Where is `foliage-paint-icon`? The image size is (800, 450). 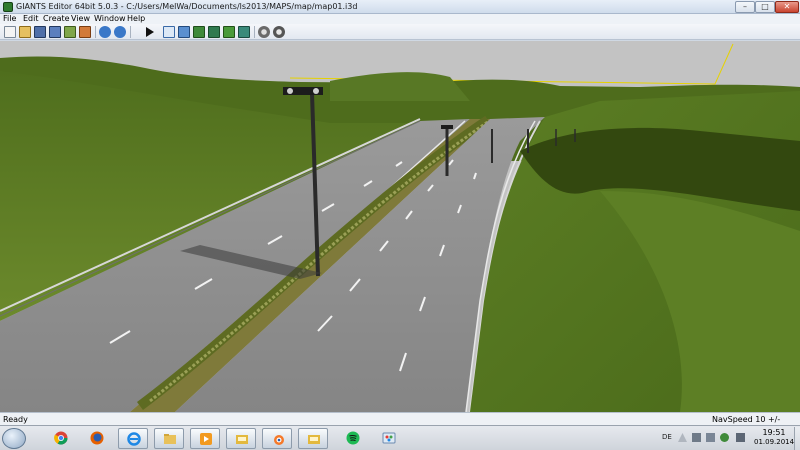
foliage-paint-icon is located at coordinates (229, 32).